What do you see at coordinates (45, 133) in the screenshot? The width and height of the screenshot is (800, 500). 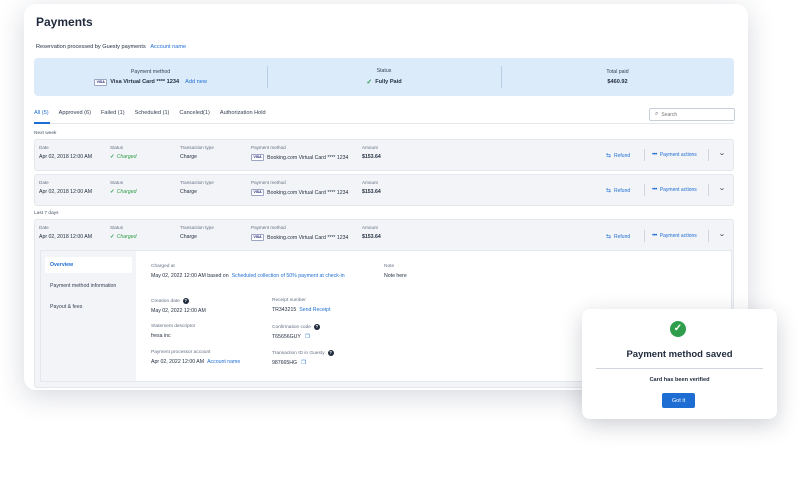 I see `group-label-next-week: Next week` at bounding box center [45, 133].